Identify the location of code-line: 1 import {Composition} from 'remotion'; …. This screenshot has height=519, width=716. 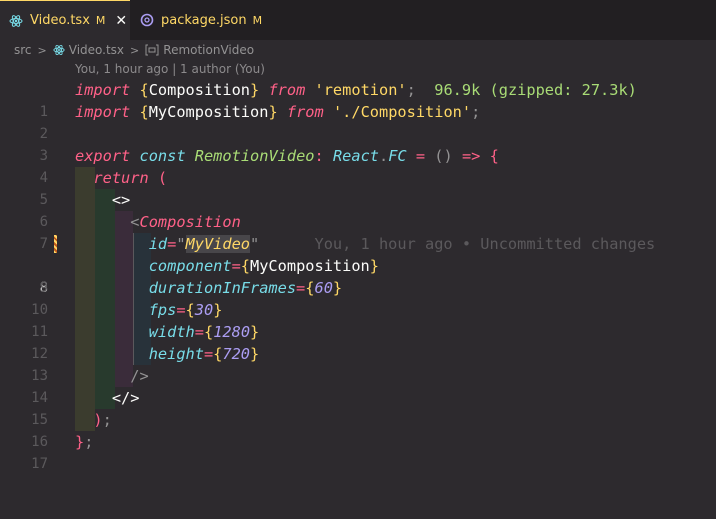
(358, 99).